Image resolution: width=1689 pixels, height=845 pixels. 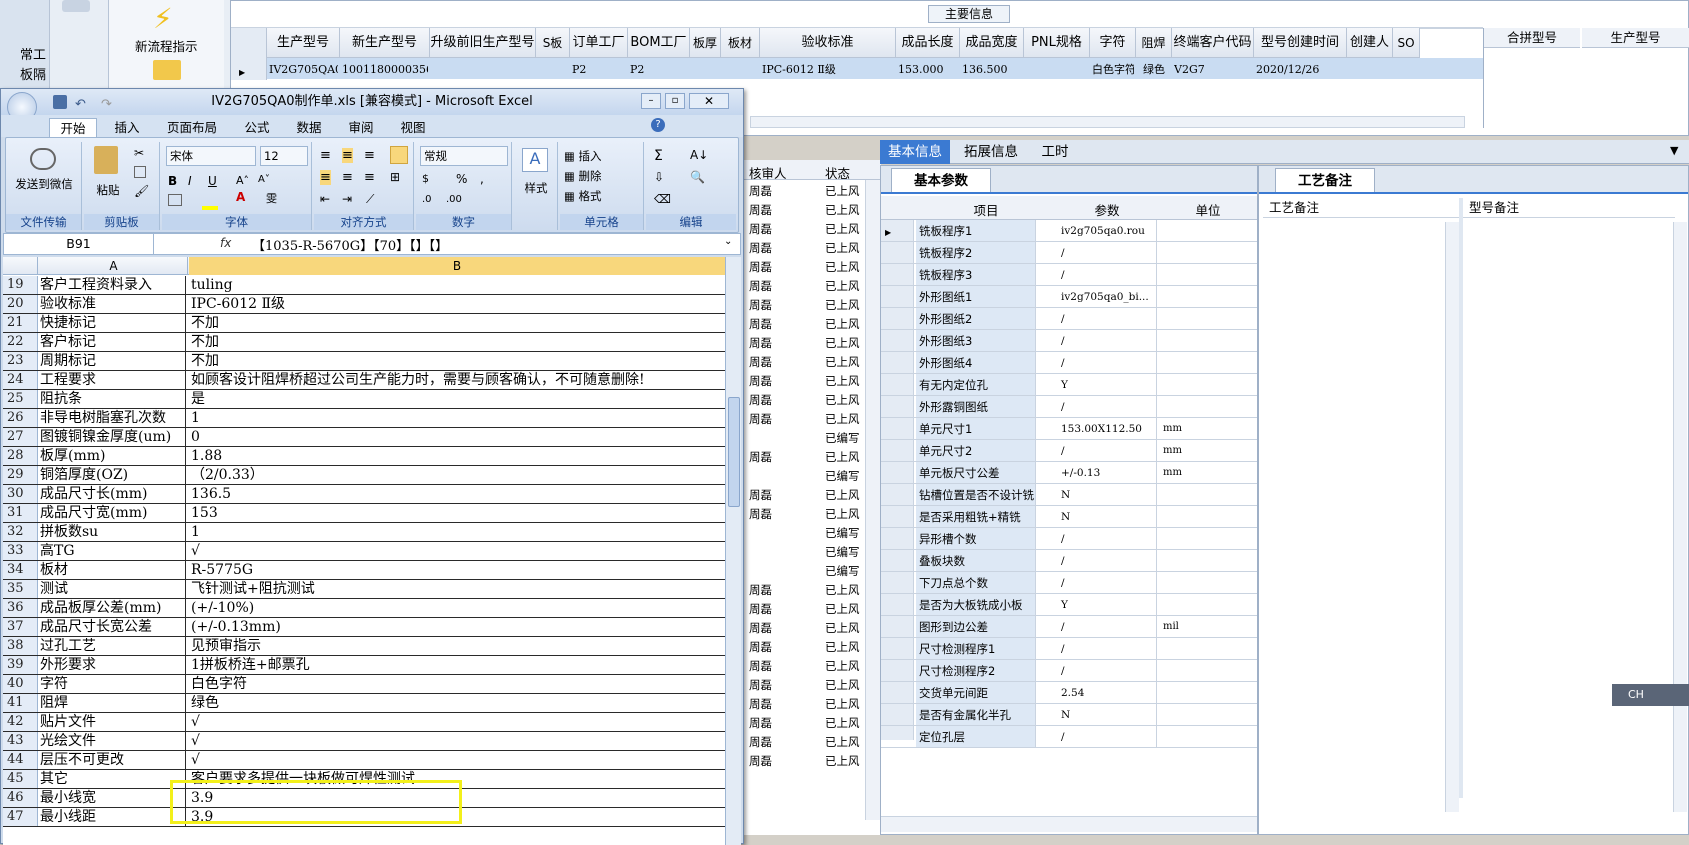 What do you see at coordinates (79, 244) in the screenshot?
I see `name-box: B91` at bounding box center [79, 244].